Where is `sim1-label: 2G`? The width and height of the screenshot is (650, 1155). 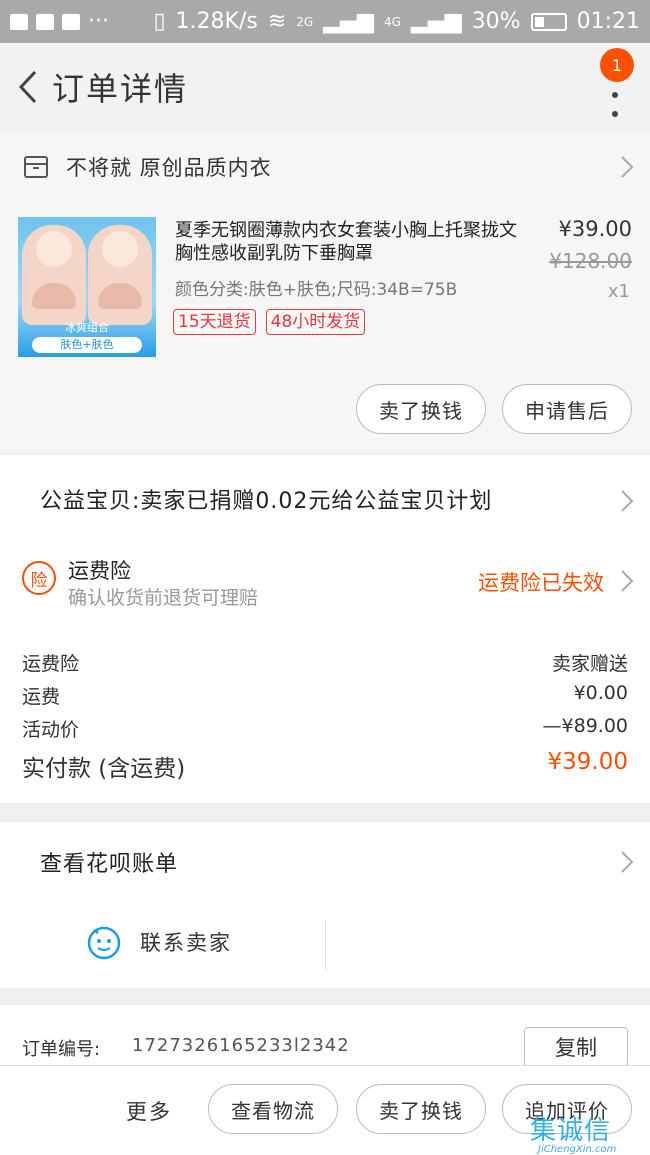
sim1-label: 2G is located at coordinates (305, 21).